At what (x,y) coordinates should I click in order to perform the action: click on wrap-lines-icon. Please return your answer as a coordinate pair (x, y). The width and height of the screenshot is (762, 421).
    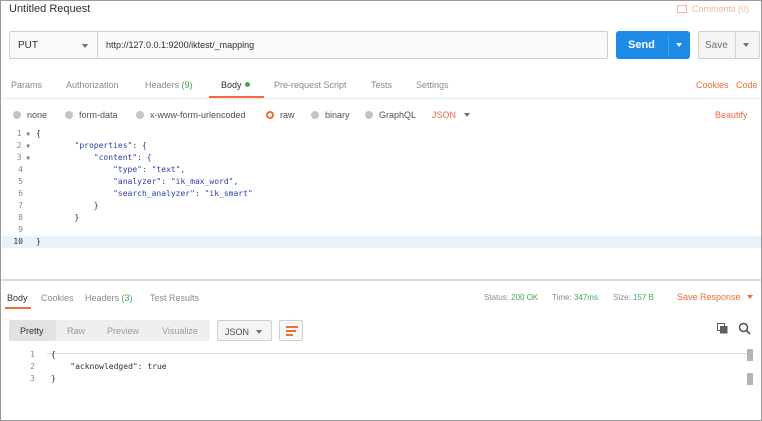
    Looking at the image, I should click on (292, 327).